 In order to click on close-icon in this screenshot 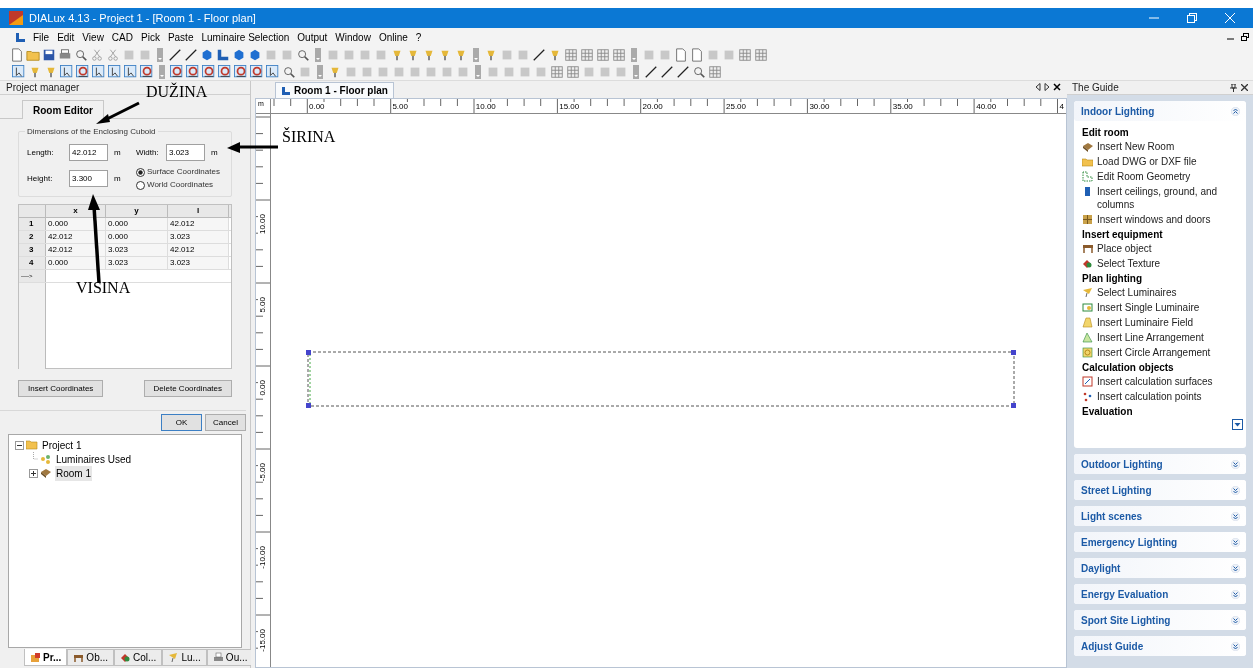, I will do `click(1244, 87)`.